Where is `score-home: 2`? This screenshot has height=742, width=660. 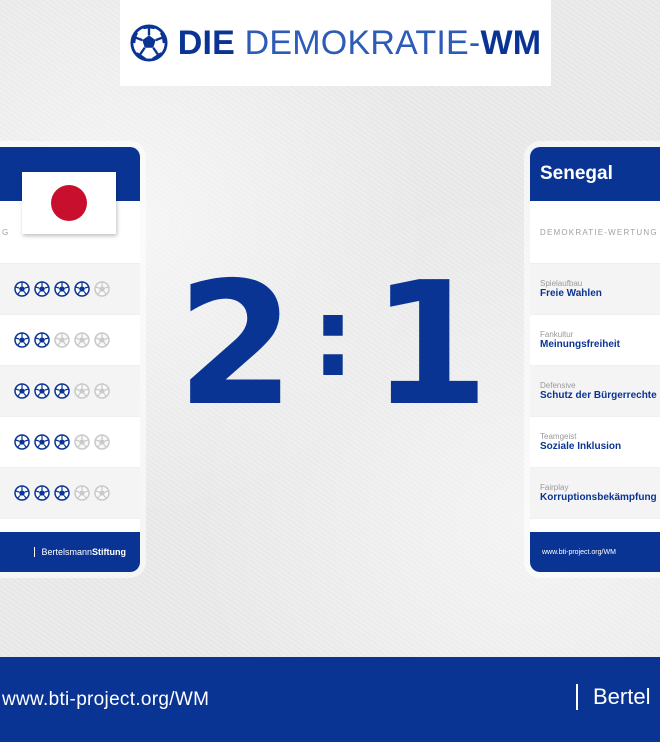 score-home: 2 is located at coordinates (235, 345).